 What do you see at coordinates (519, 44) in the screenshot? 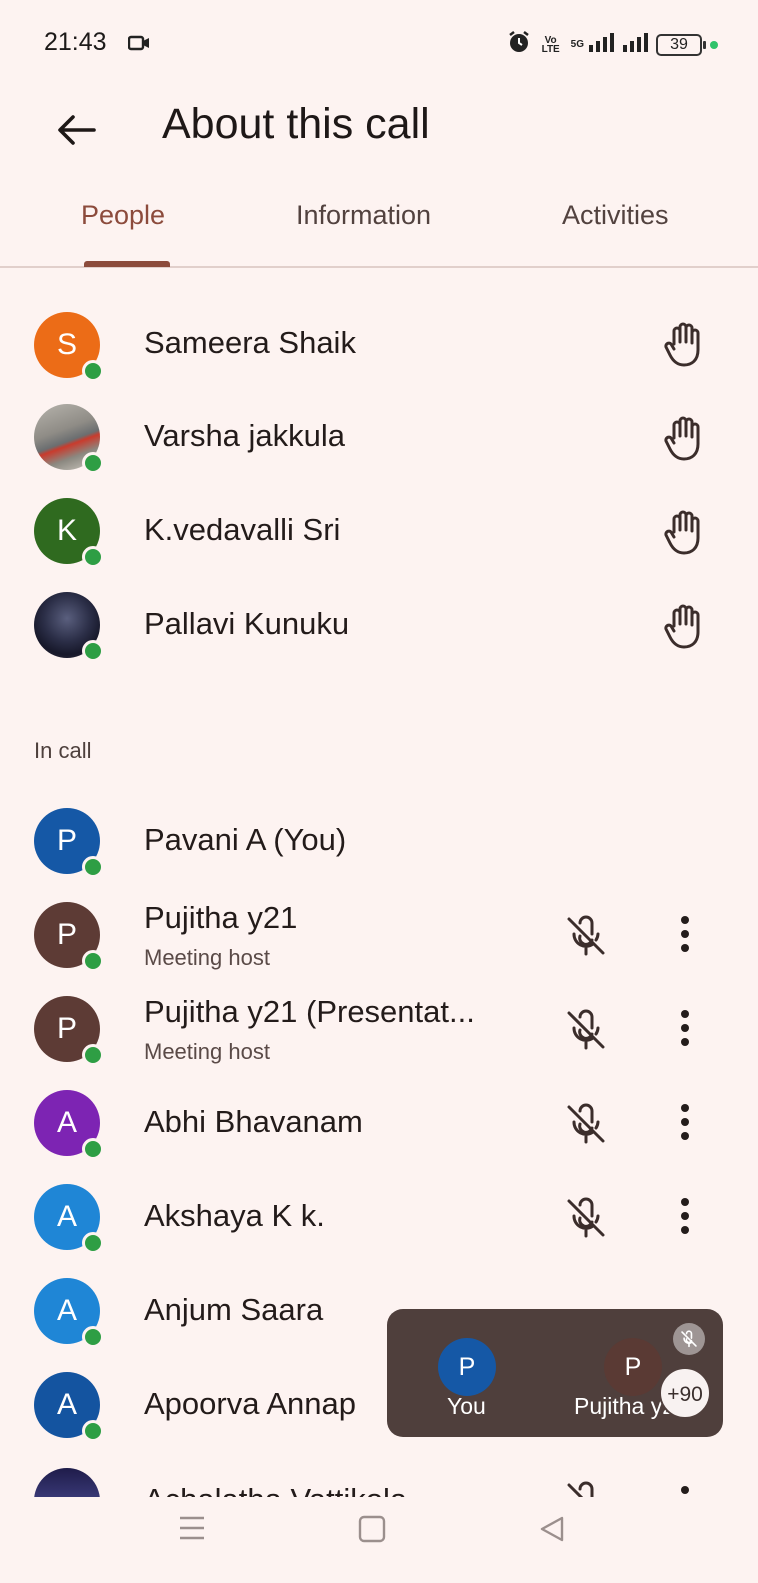
I see `alarm-icon` at bounding box center [519, 44].